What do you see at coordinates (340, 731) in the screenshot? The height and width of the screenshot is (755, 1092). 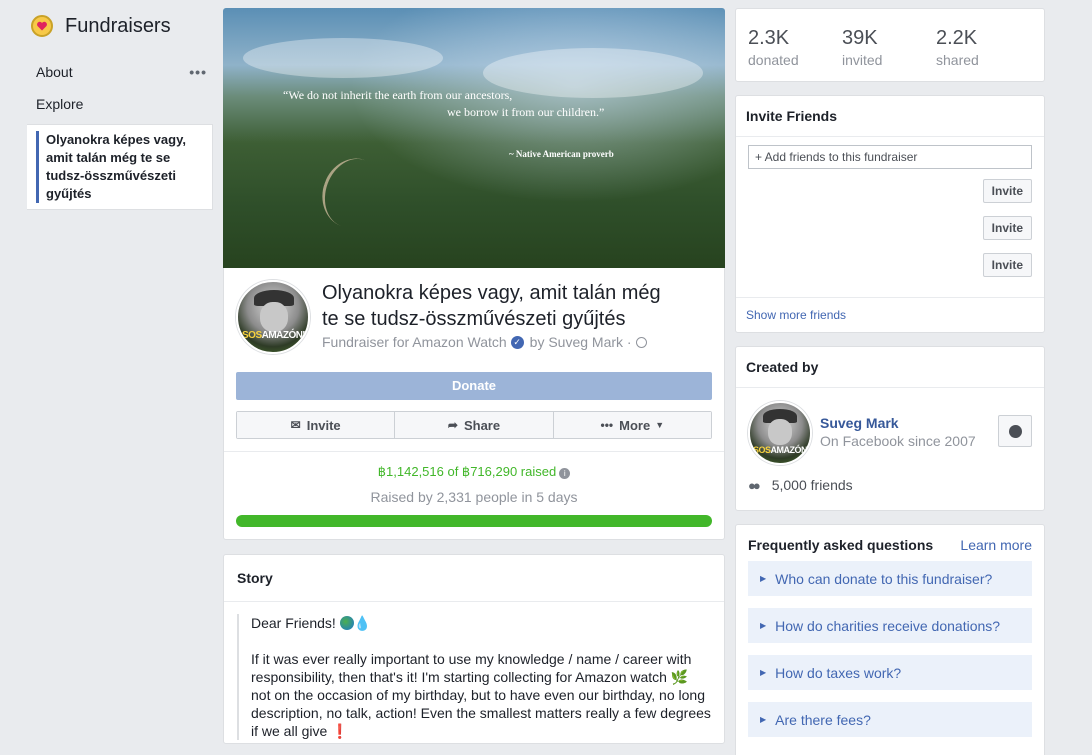 I see `exclamation-emoji-icon: ❗` at bounding box center [340, 731].